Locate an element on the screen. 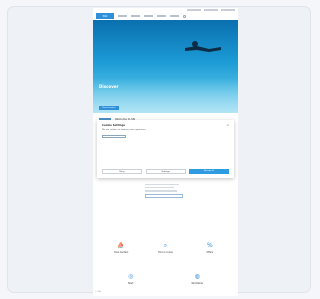  feature-item: ⛵ Dive Centers is located at coordinates (121, 243).